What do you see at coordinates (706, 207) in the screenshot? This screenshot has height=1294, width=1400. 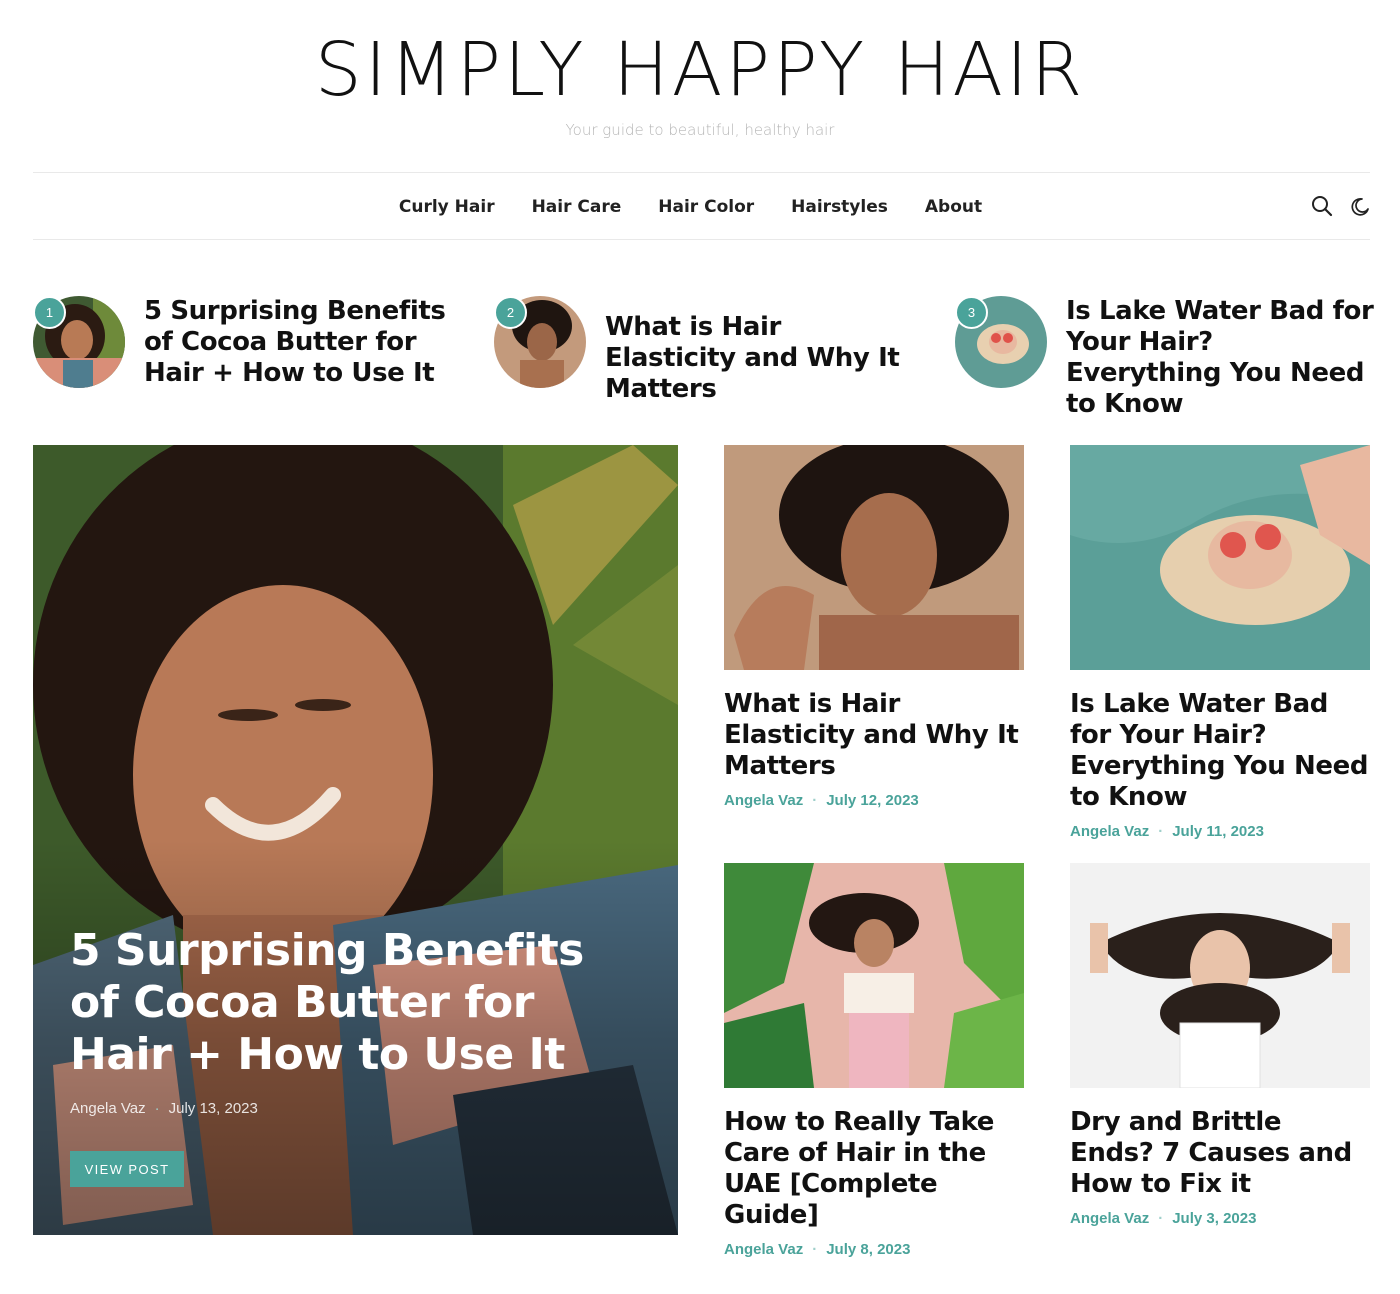 I see `nav-item-hair-color: Hair Color` at bounding box center [706, 207].